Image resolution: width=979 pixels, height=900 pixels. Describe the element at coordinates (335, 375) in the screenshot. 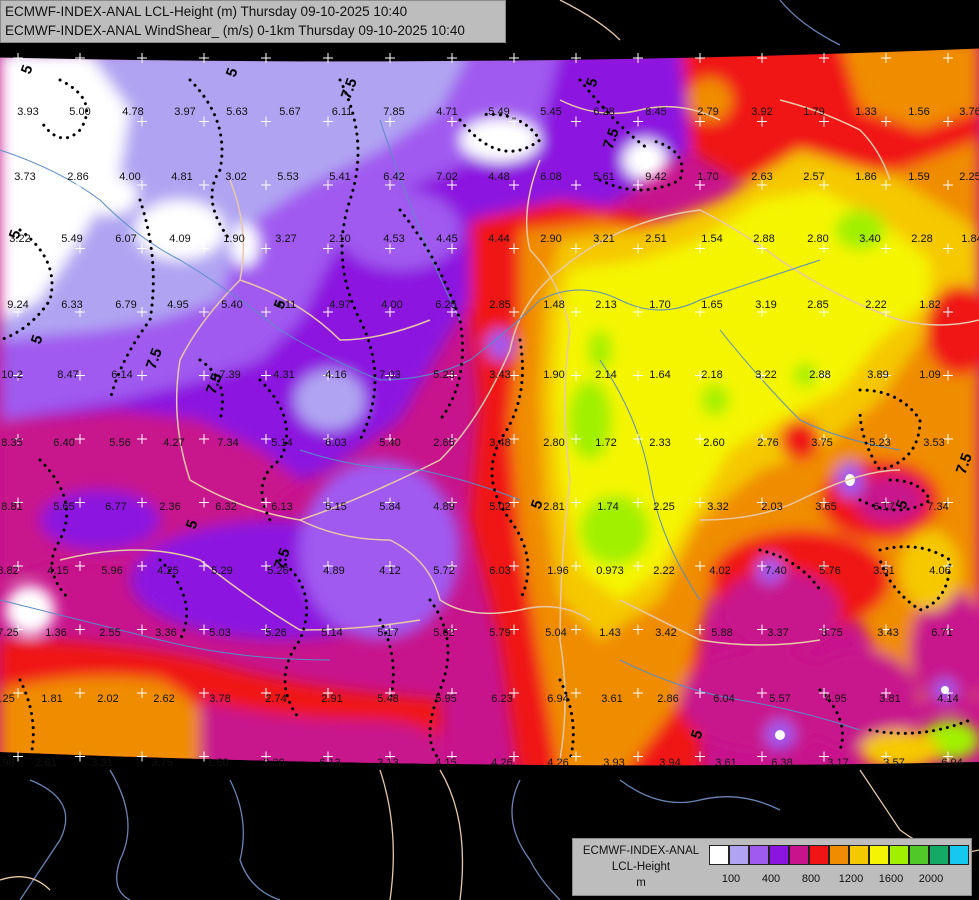

I see `shear-value: 4.16` at that location.